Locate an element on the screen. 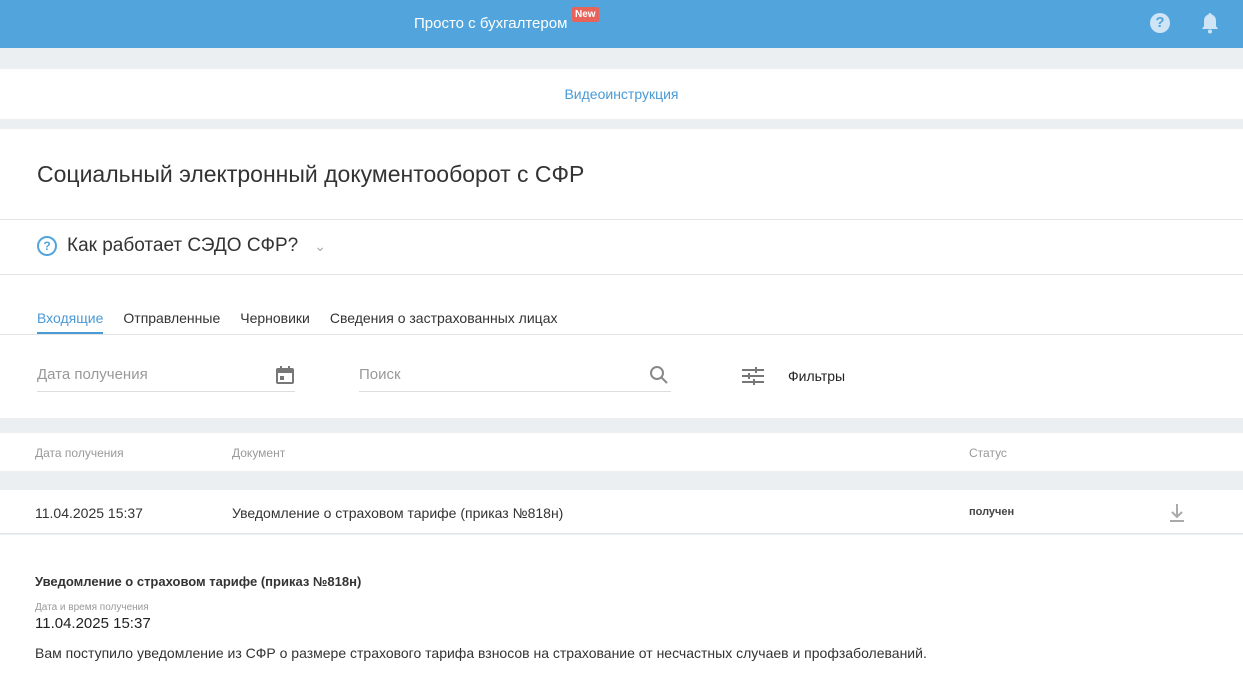  tab-incoming: Входящие is located at coordinates (70, 322).